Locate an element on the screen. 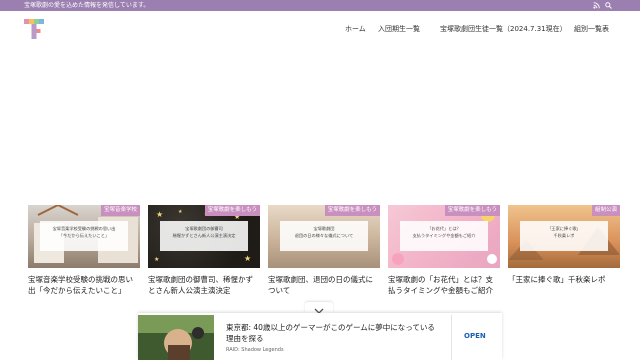 This screenshot has width=640, height=360. ad-image is located at coordinates (176, 337).